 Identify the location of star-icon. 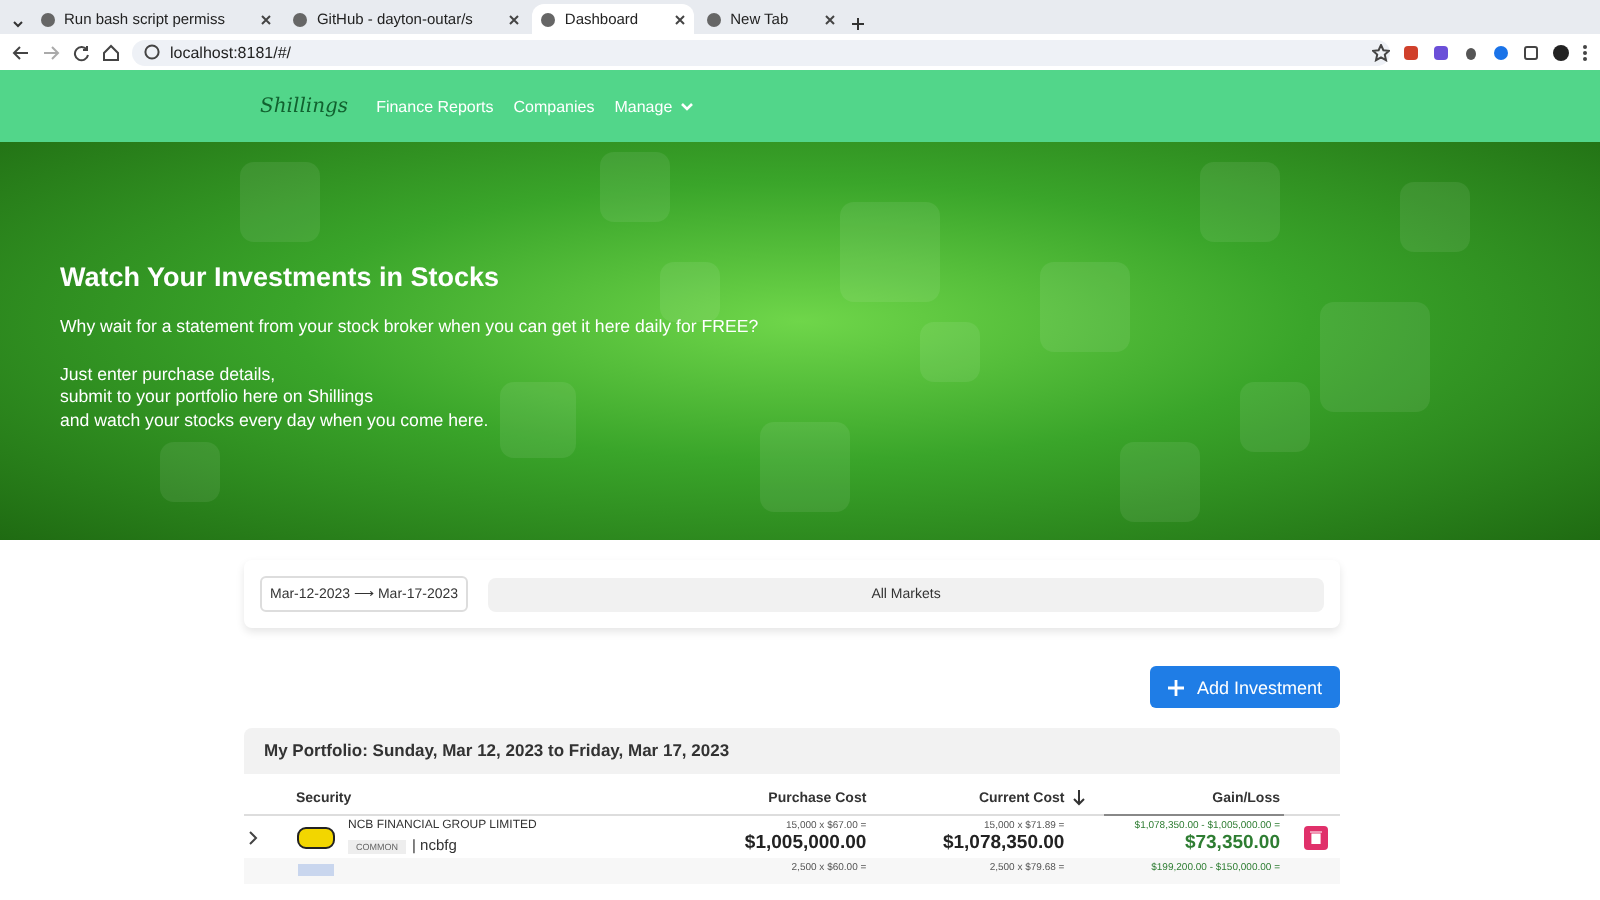
(1381, 52).